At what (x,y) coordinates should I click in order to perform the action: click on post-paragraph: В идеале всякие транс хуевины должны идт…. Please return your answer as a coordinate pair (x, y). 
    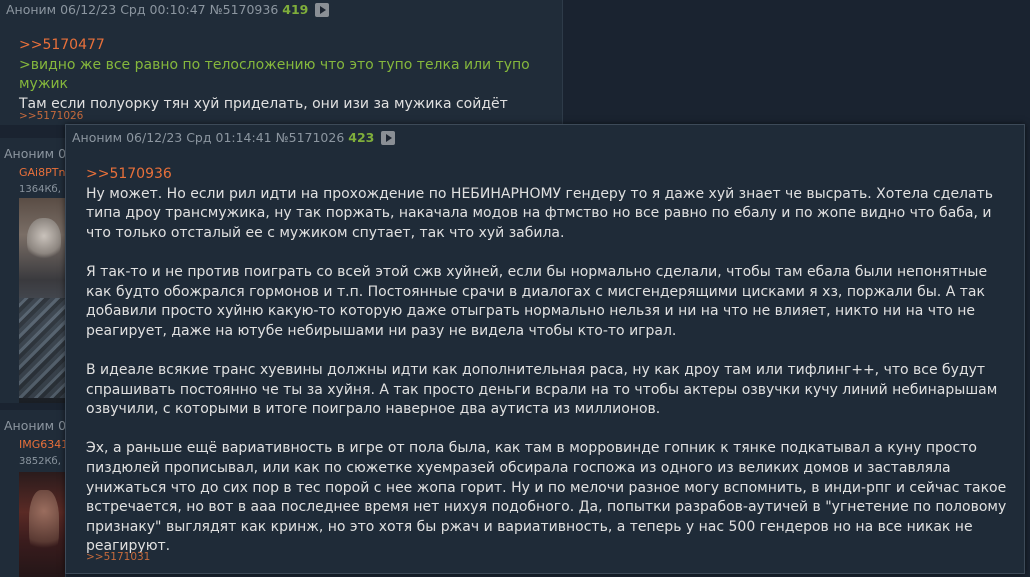
    Looking at the image, I should click on (542, 389).